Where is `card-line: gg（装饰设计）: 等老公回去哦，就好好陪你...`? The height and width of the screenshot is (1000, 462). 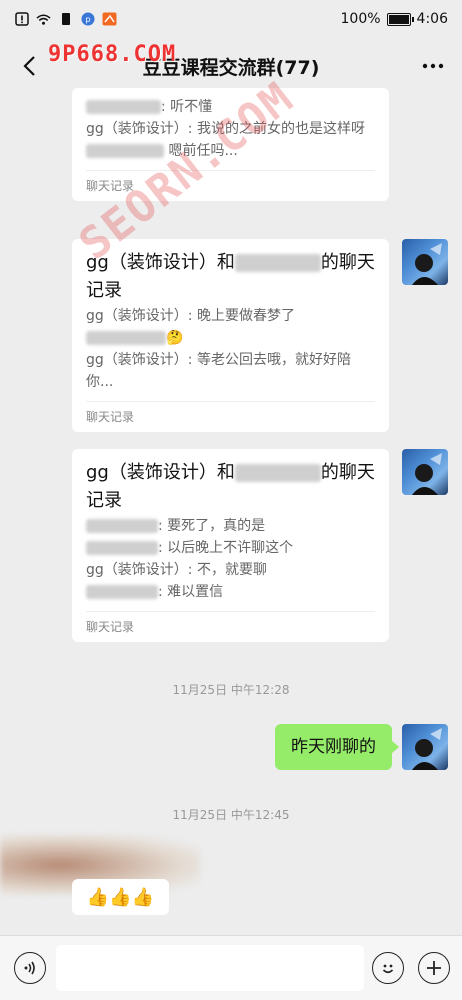
card-line: gg（装饰设计）: 等老公回去哦，就好好陪你... is located at coordinates (218, 371).